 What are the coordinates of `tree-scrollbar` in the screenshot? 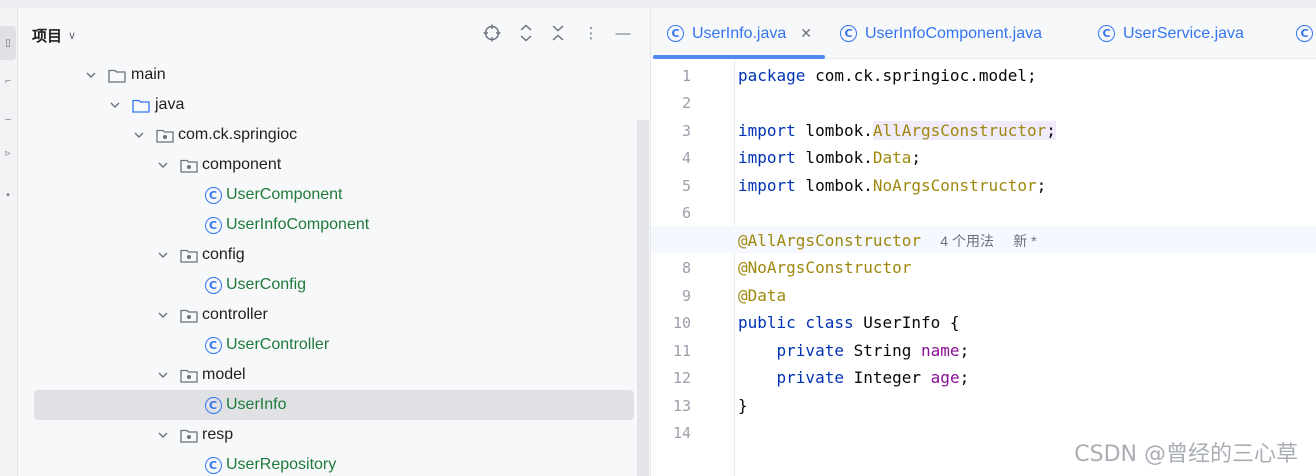 It's located at (643, 298).